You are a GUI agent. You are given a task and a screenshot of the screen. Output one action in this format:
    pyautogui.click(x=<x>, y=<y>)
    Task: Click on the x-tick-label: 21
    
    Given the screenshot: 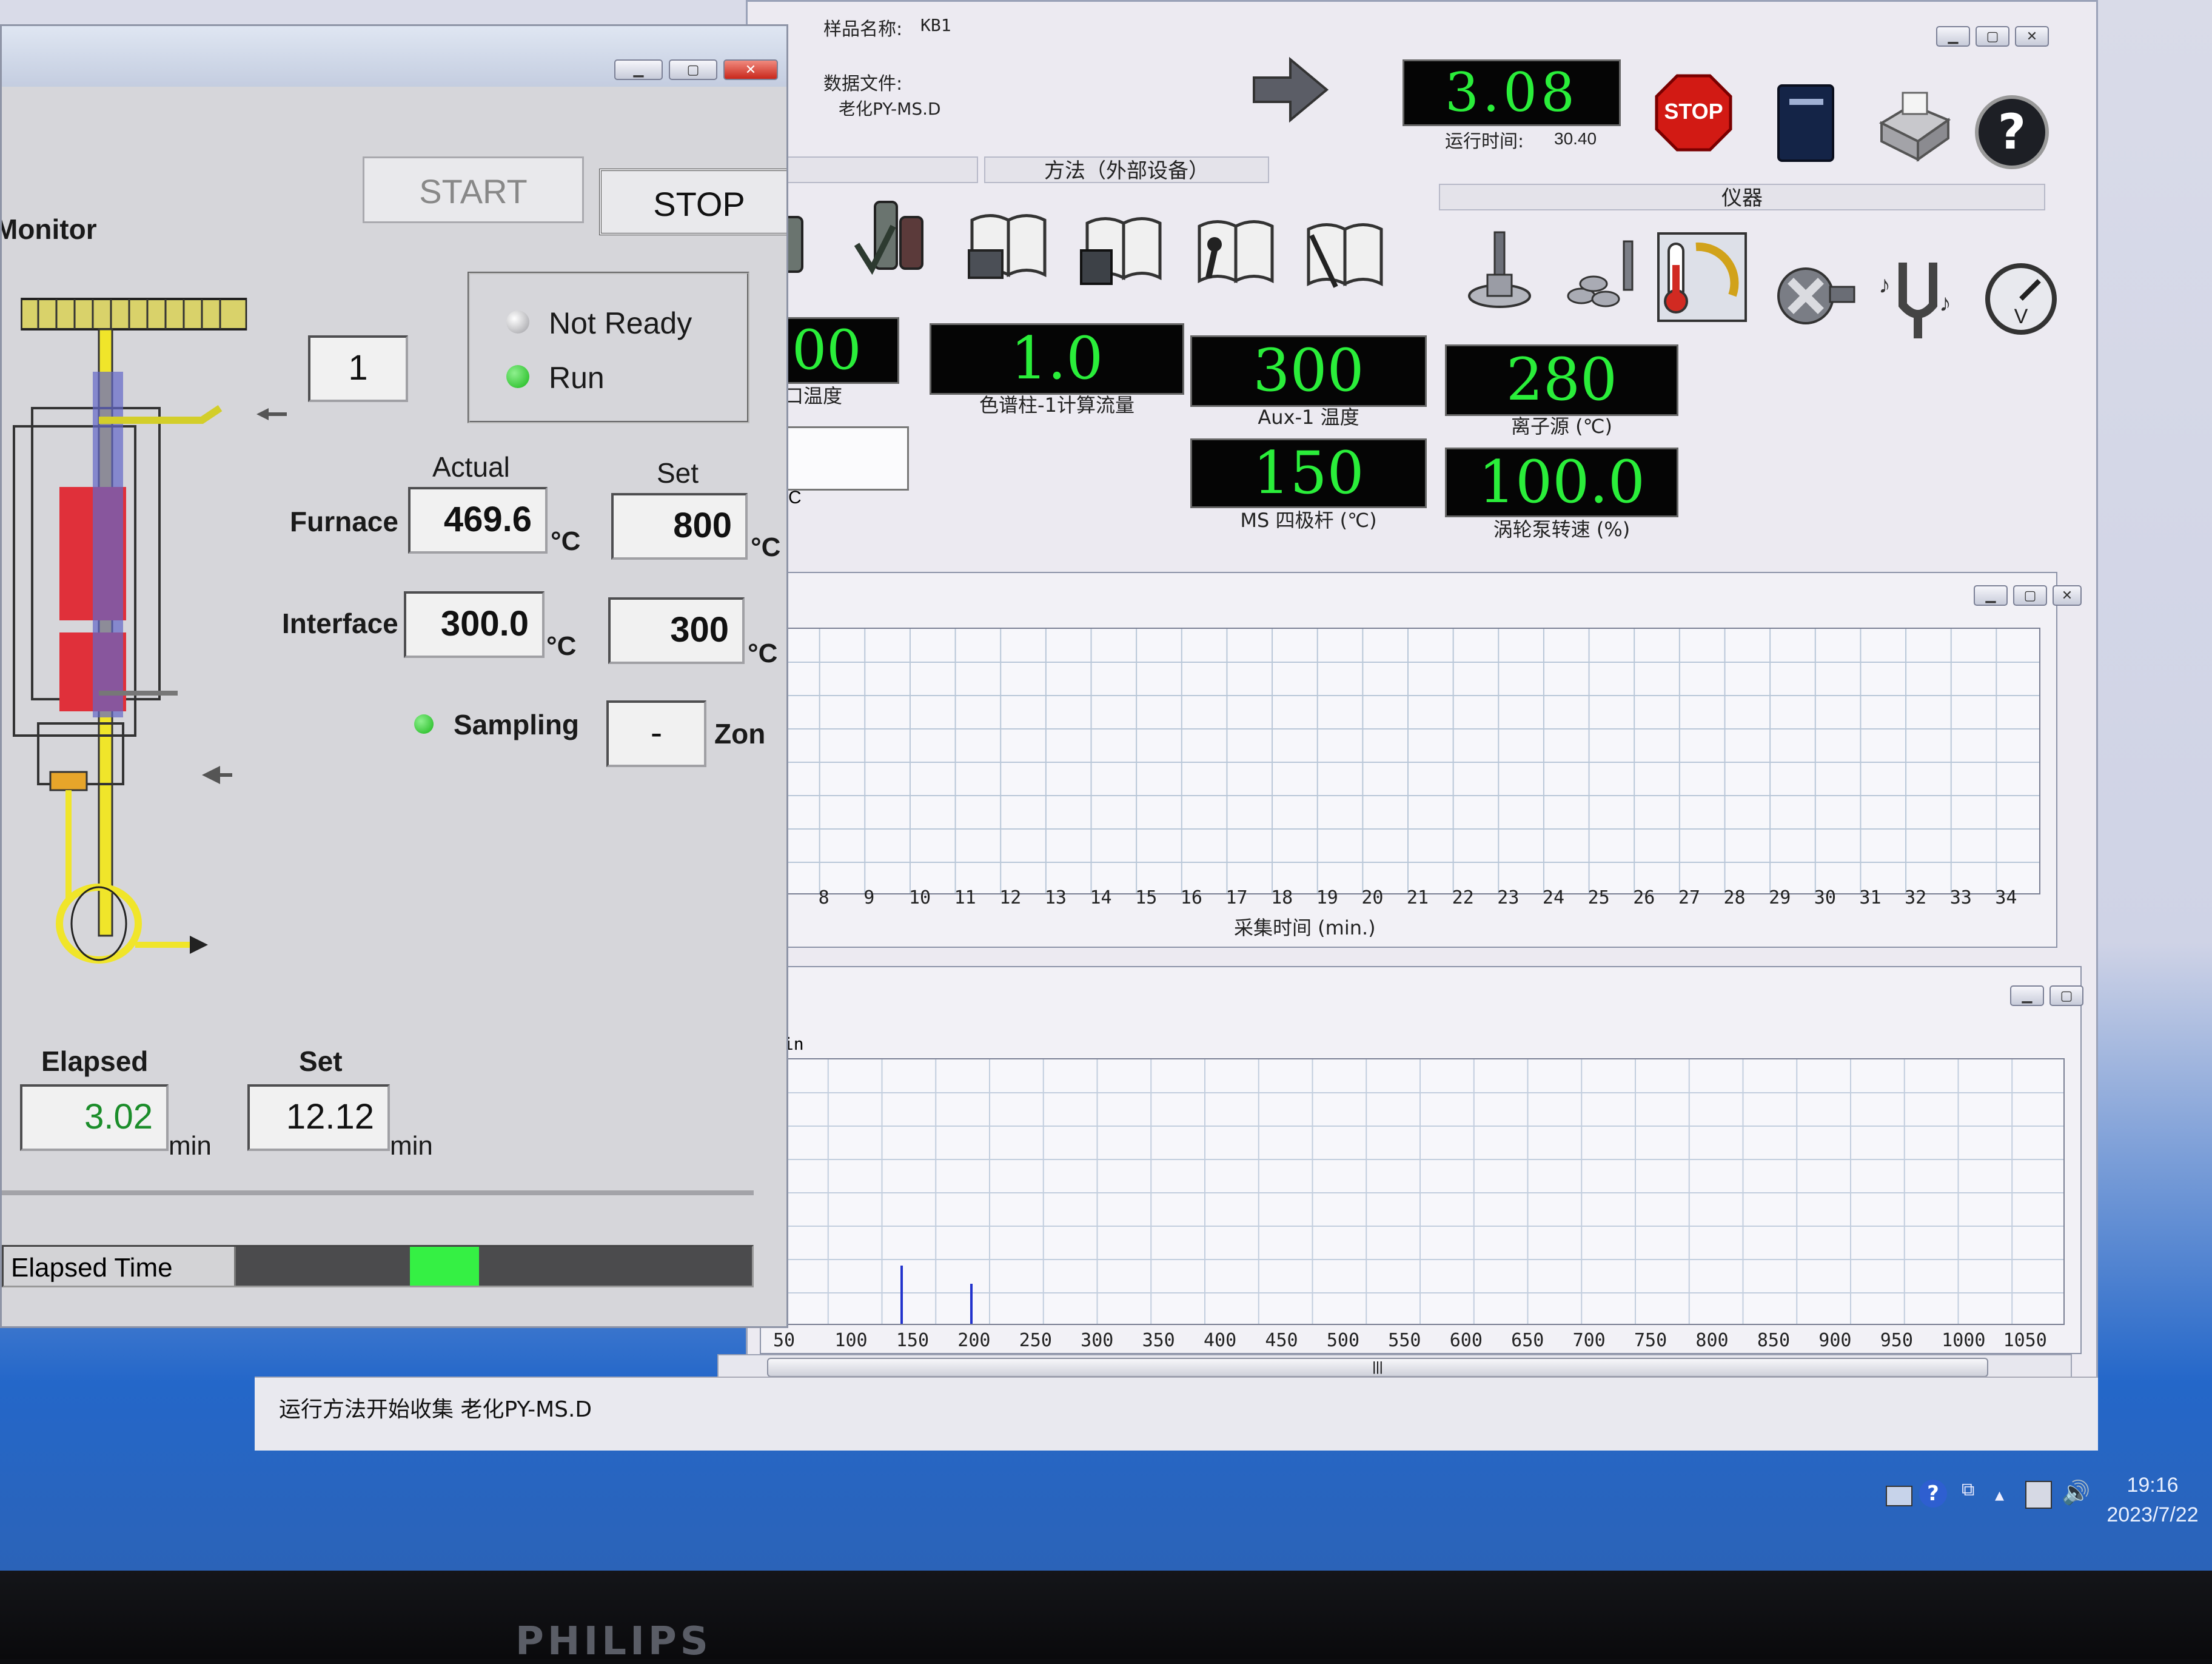 What is the action you would take?
    pyautogui.click(x=1418, y=897)
    